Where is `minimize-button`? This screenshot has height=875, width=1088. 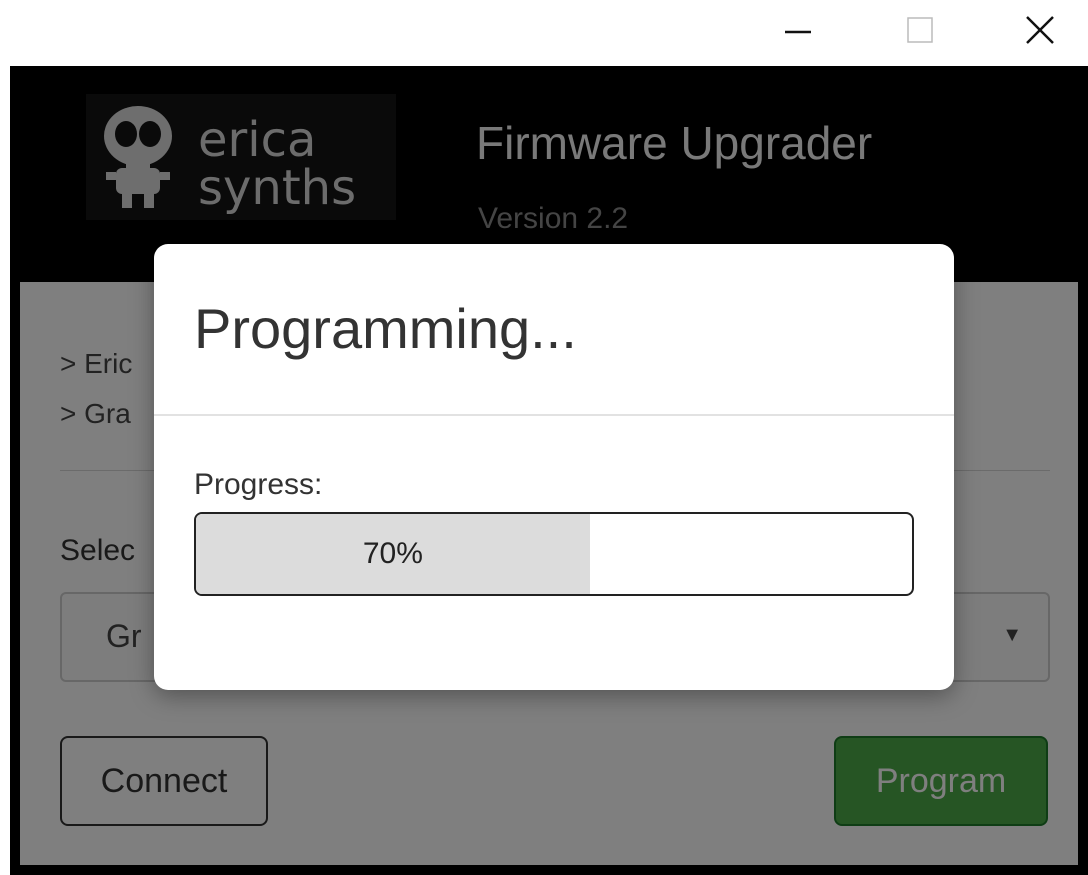
minimize-button is located at coordinates (798, 30).